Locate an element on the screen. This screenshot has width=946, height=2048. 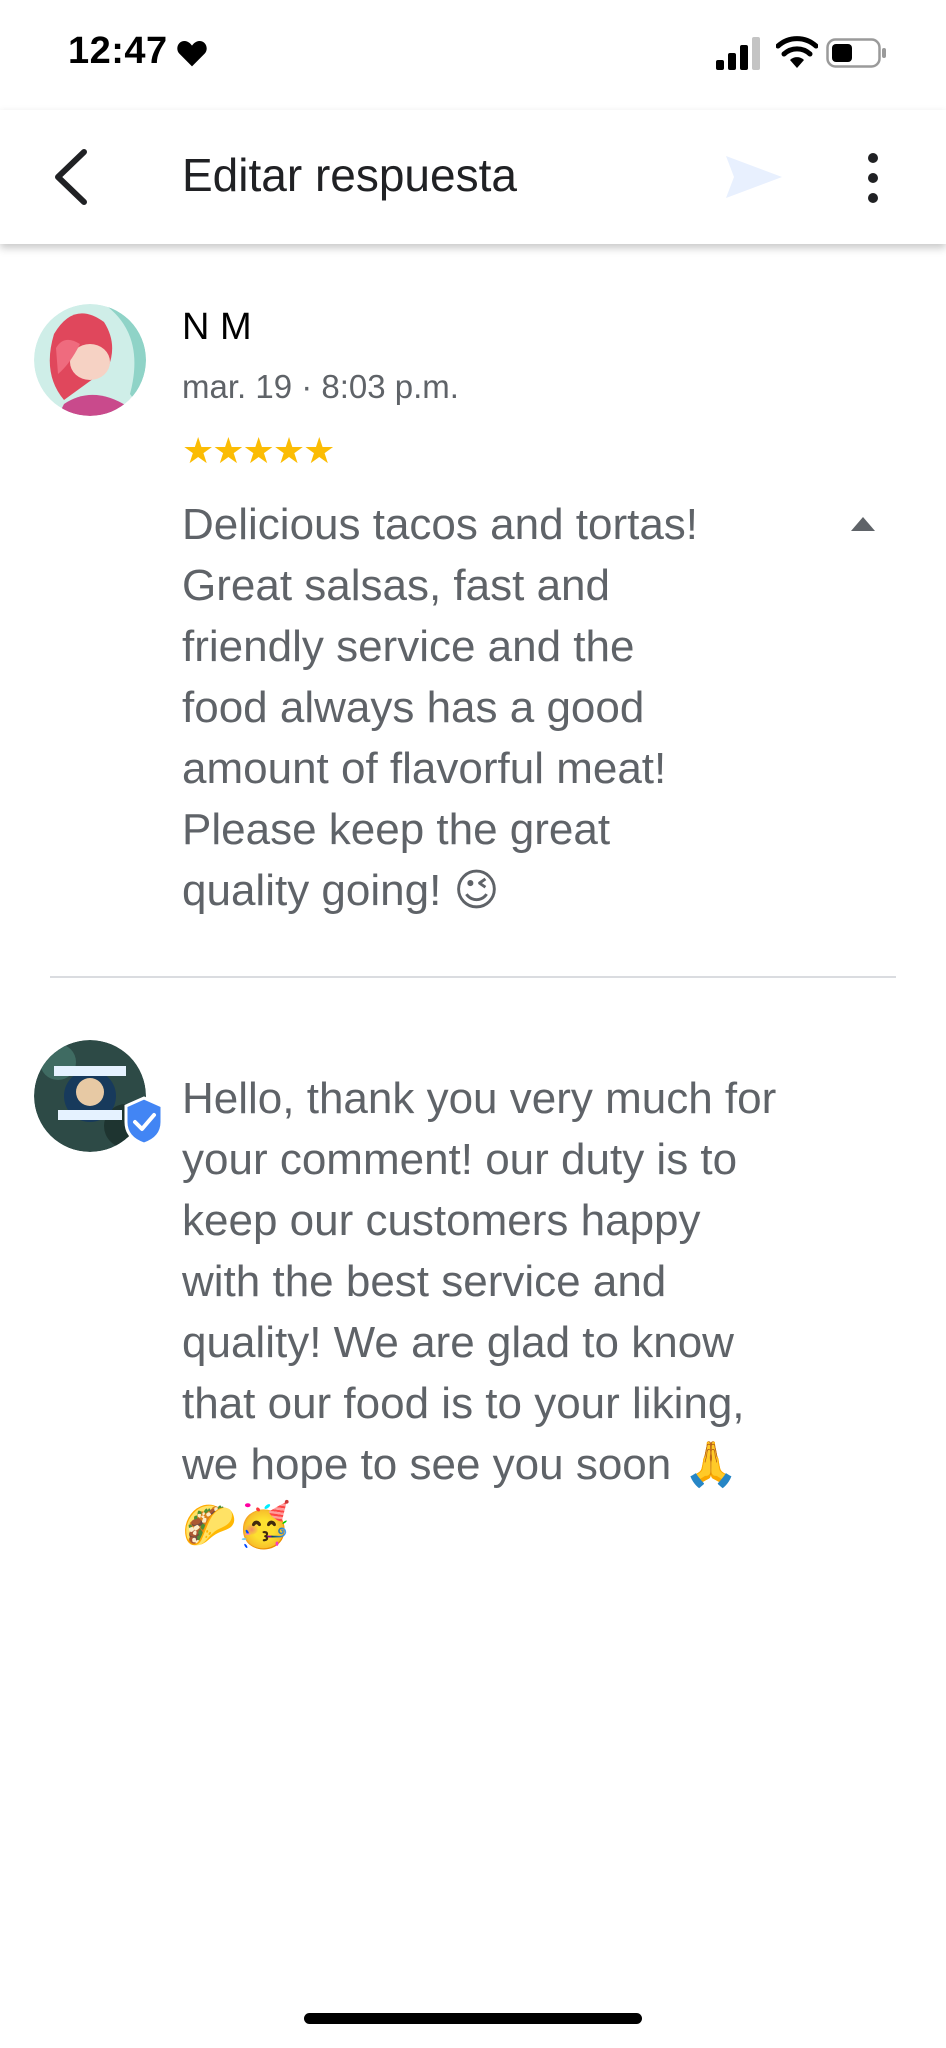
collapse-triangle-icon is located at coordinates (863, 523).